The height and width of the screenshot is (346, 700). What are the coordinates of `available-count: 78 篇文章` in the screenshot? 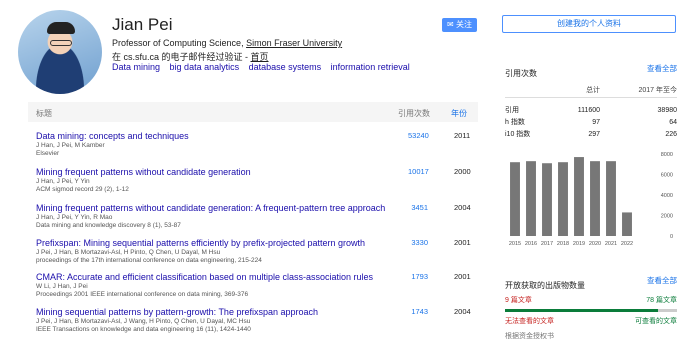 It's located at (661, 300).